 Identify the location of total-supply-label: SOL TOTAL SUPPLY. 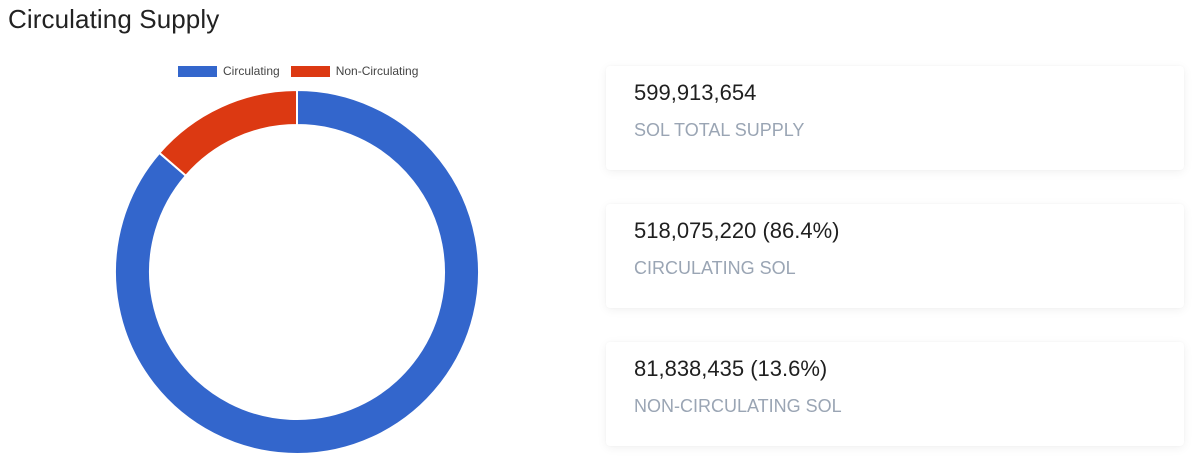
(719, 130).